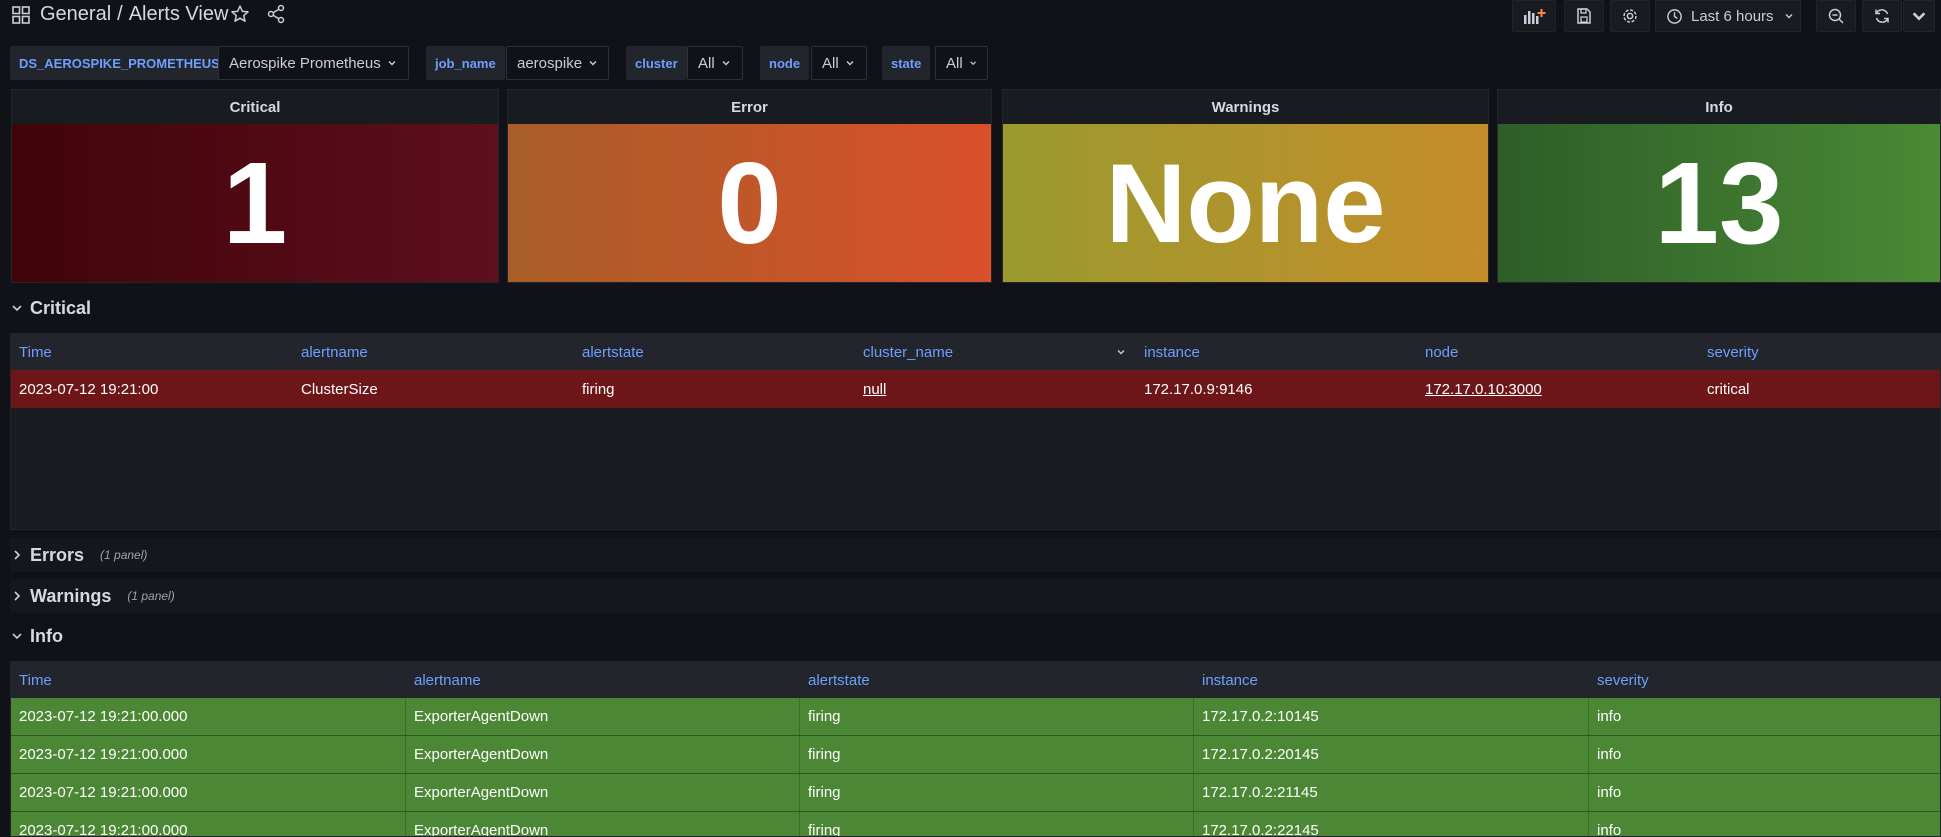  Describe the element at coordinates (1836, 16) in the screenshot. I see `zoom-out-button` at that location.